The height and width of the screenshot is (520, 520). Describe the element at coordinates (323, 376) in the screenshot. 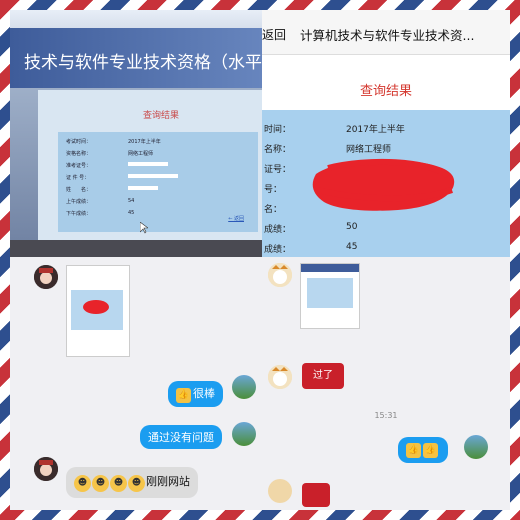

I see `sticker: 过了` at that location.